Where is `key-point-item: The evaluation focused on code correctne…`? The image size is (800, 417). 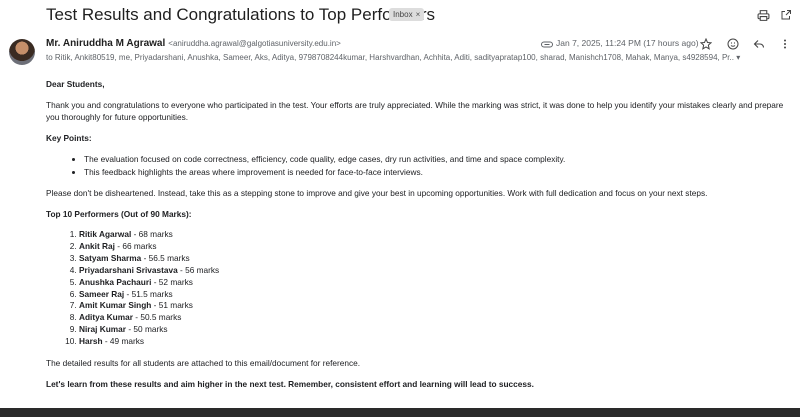 key-point-item: The evaluation focused on code correctne… is located at coordinates (435, 159).